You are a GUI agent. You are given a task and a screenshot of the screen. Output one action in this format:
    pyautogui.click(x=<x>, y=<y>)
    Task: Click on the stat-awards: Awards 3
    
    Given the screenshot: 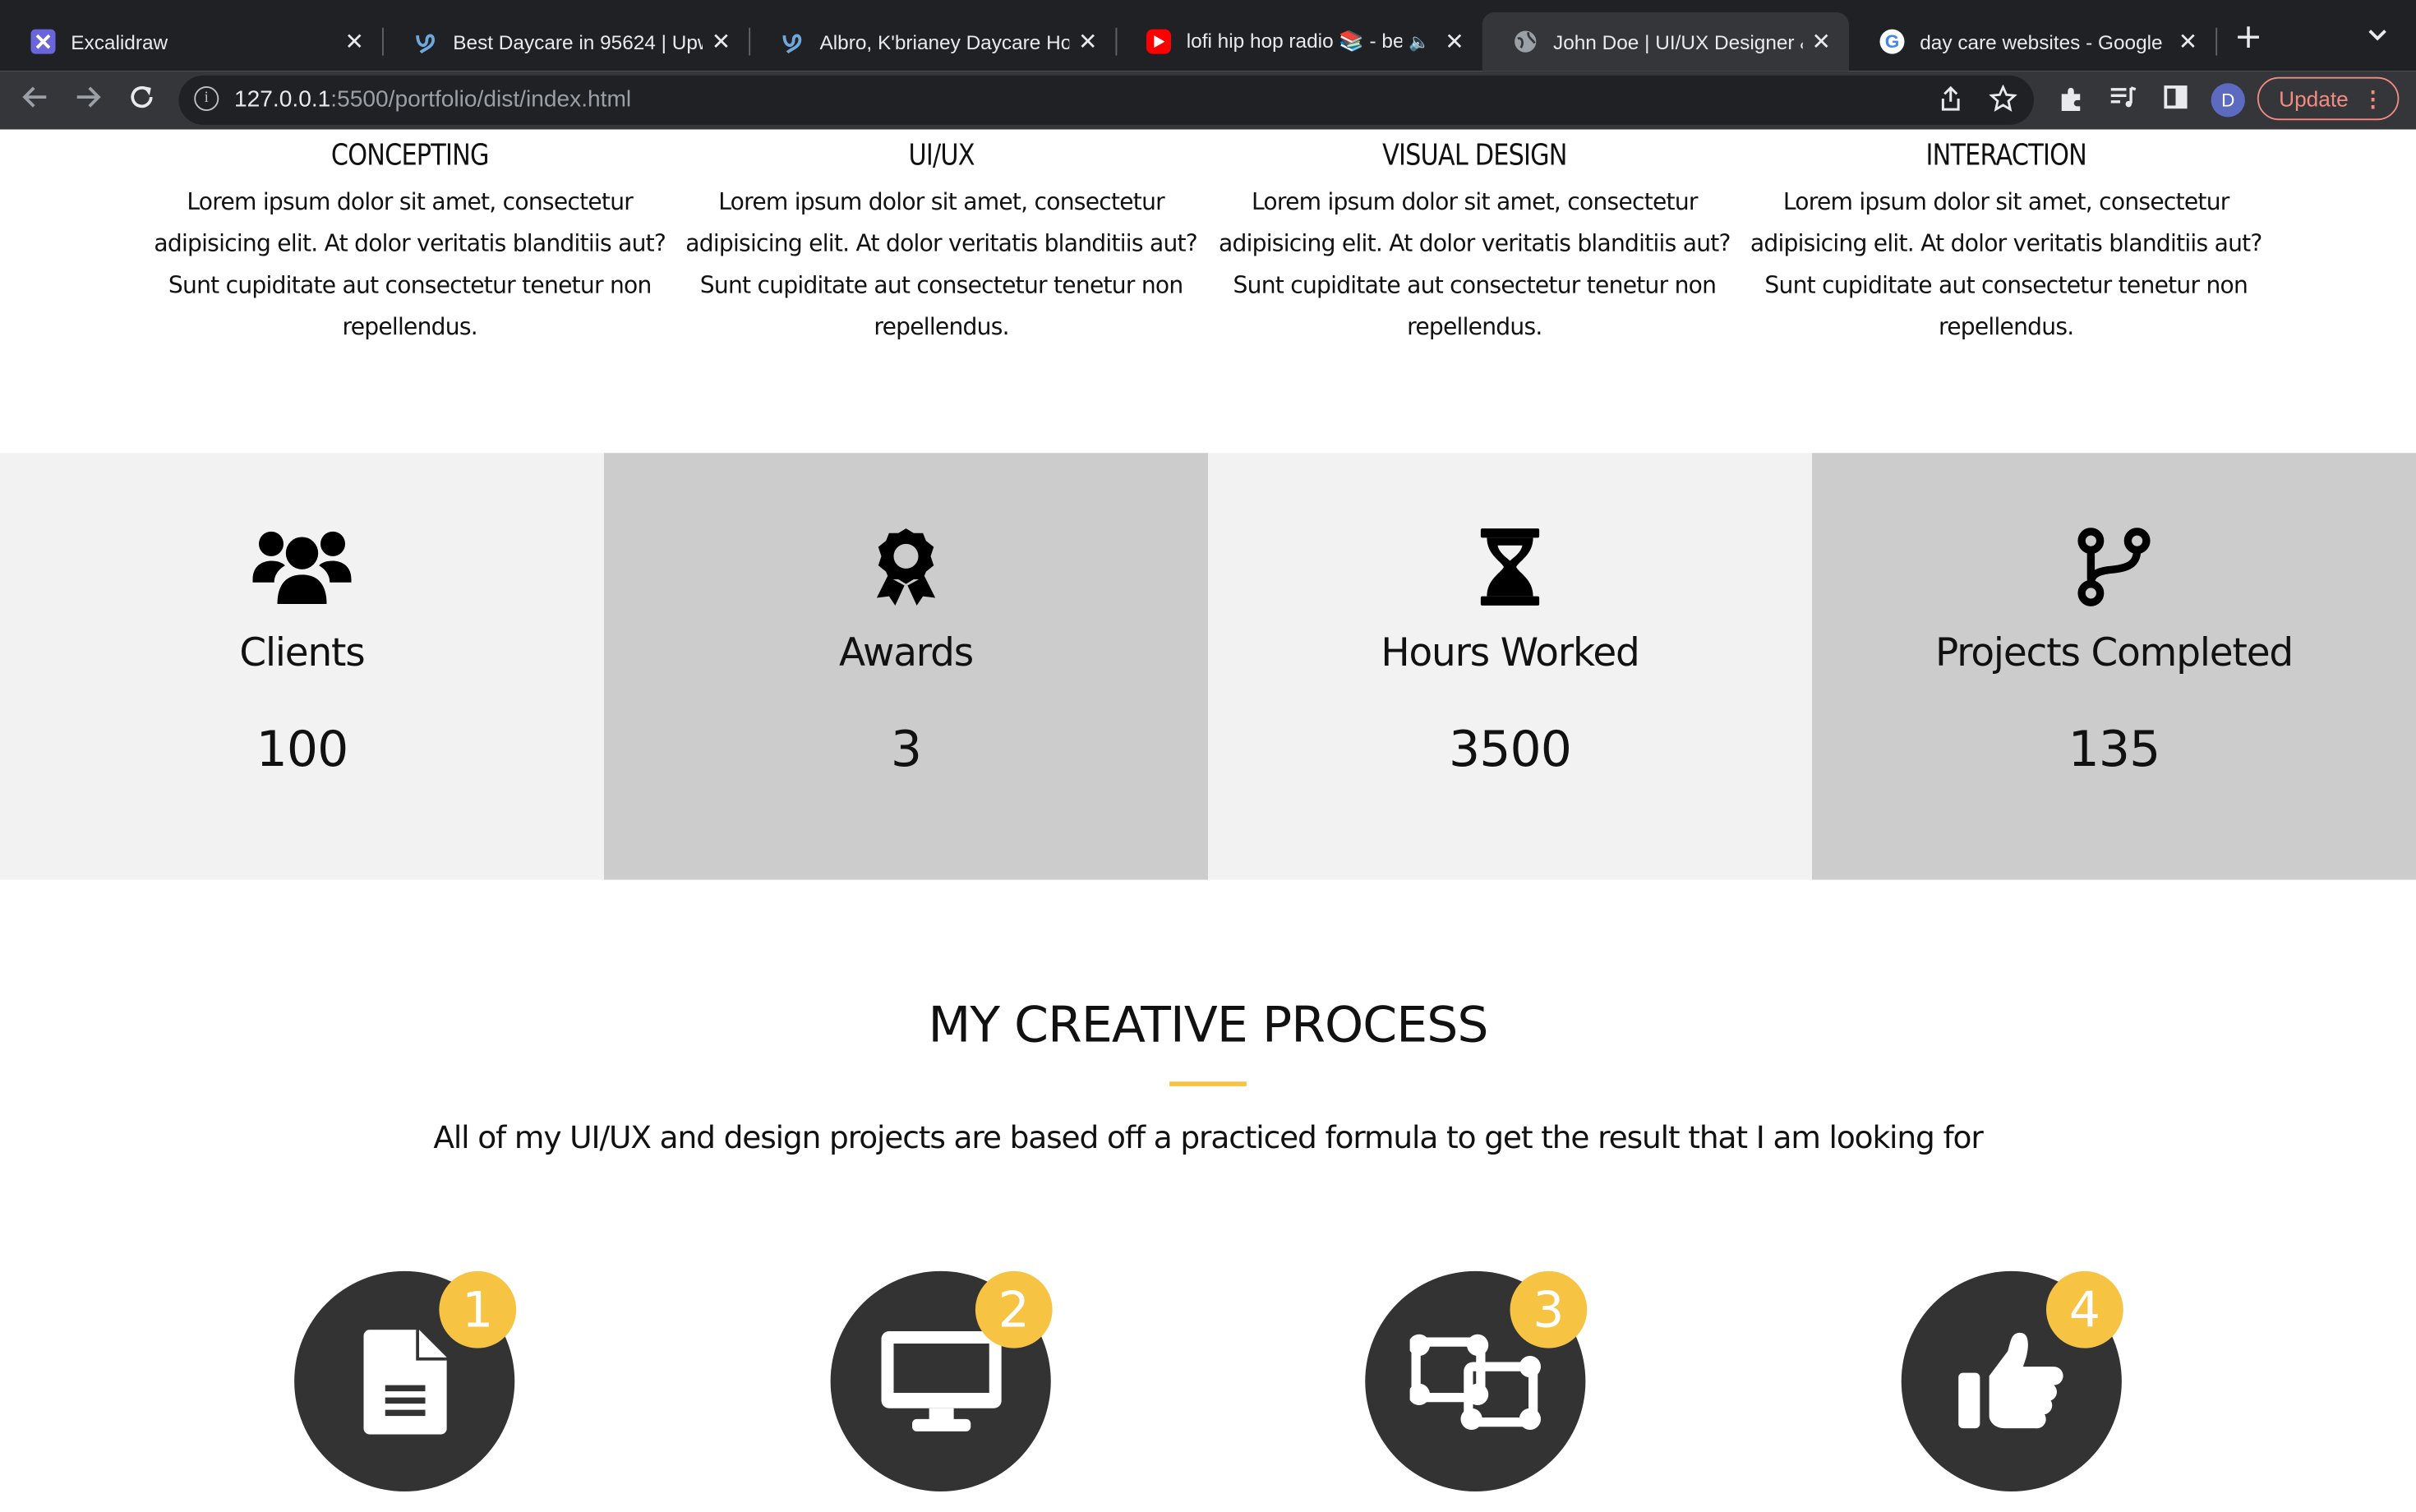 What is the action you would take?
    pyautogui.click(x=906, y=666)
    